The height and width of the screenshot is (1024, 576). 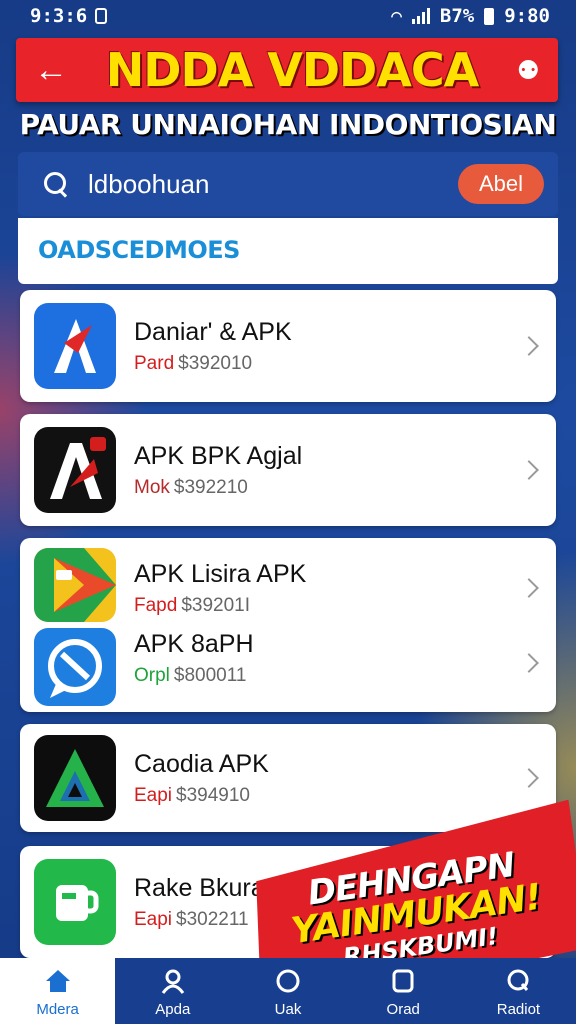 What do you see at coordinates (75, 470) in the screenshot?
I see `a-logo-icon` at bounding box center [75, 470].